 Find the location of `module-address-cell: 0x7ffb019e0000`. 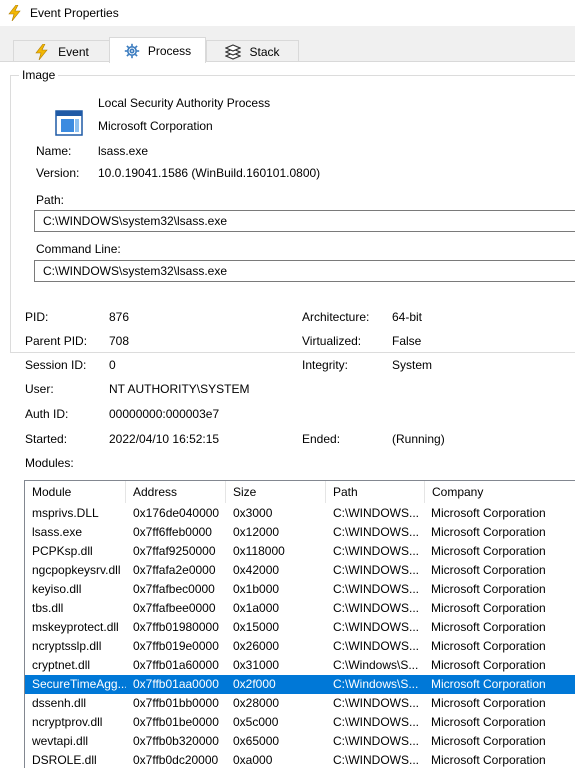

module-address-cell: 0x7ffb019e0000 is located at coordinates (176, 646).